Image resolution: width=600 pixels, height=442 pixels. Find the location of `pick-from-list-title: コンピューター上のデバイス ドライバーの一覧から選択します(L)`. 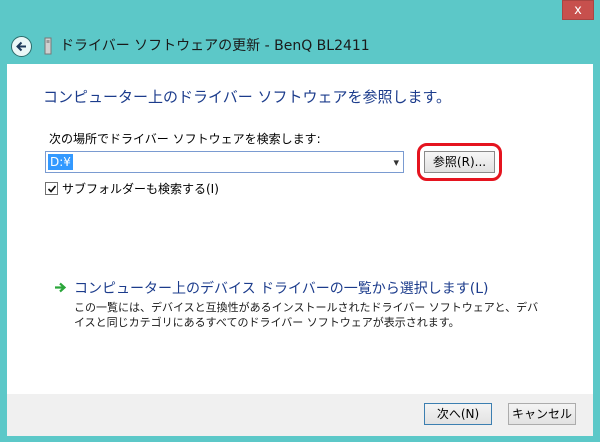

pick-from-list-title: コンピューター上のデバイス ドライバーの一覧から選択します(L) is located at coordinates (281, 288).